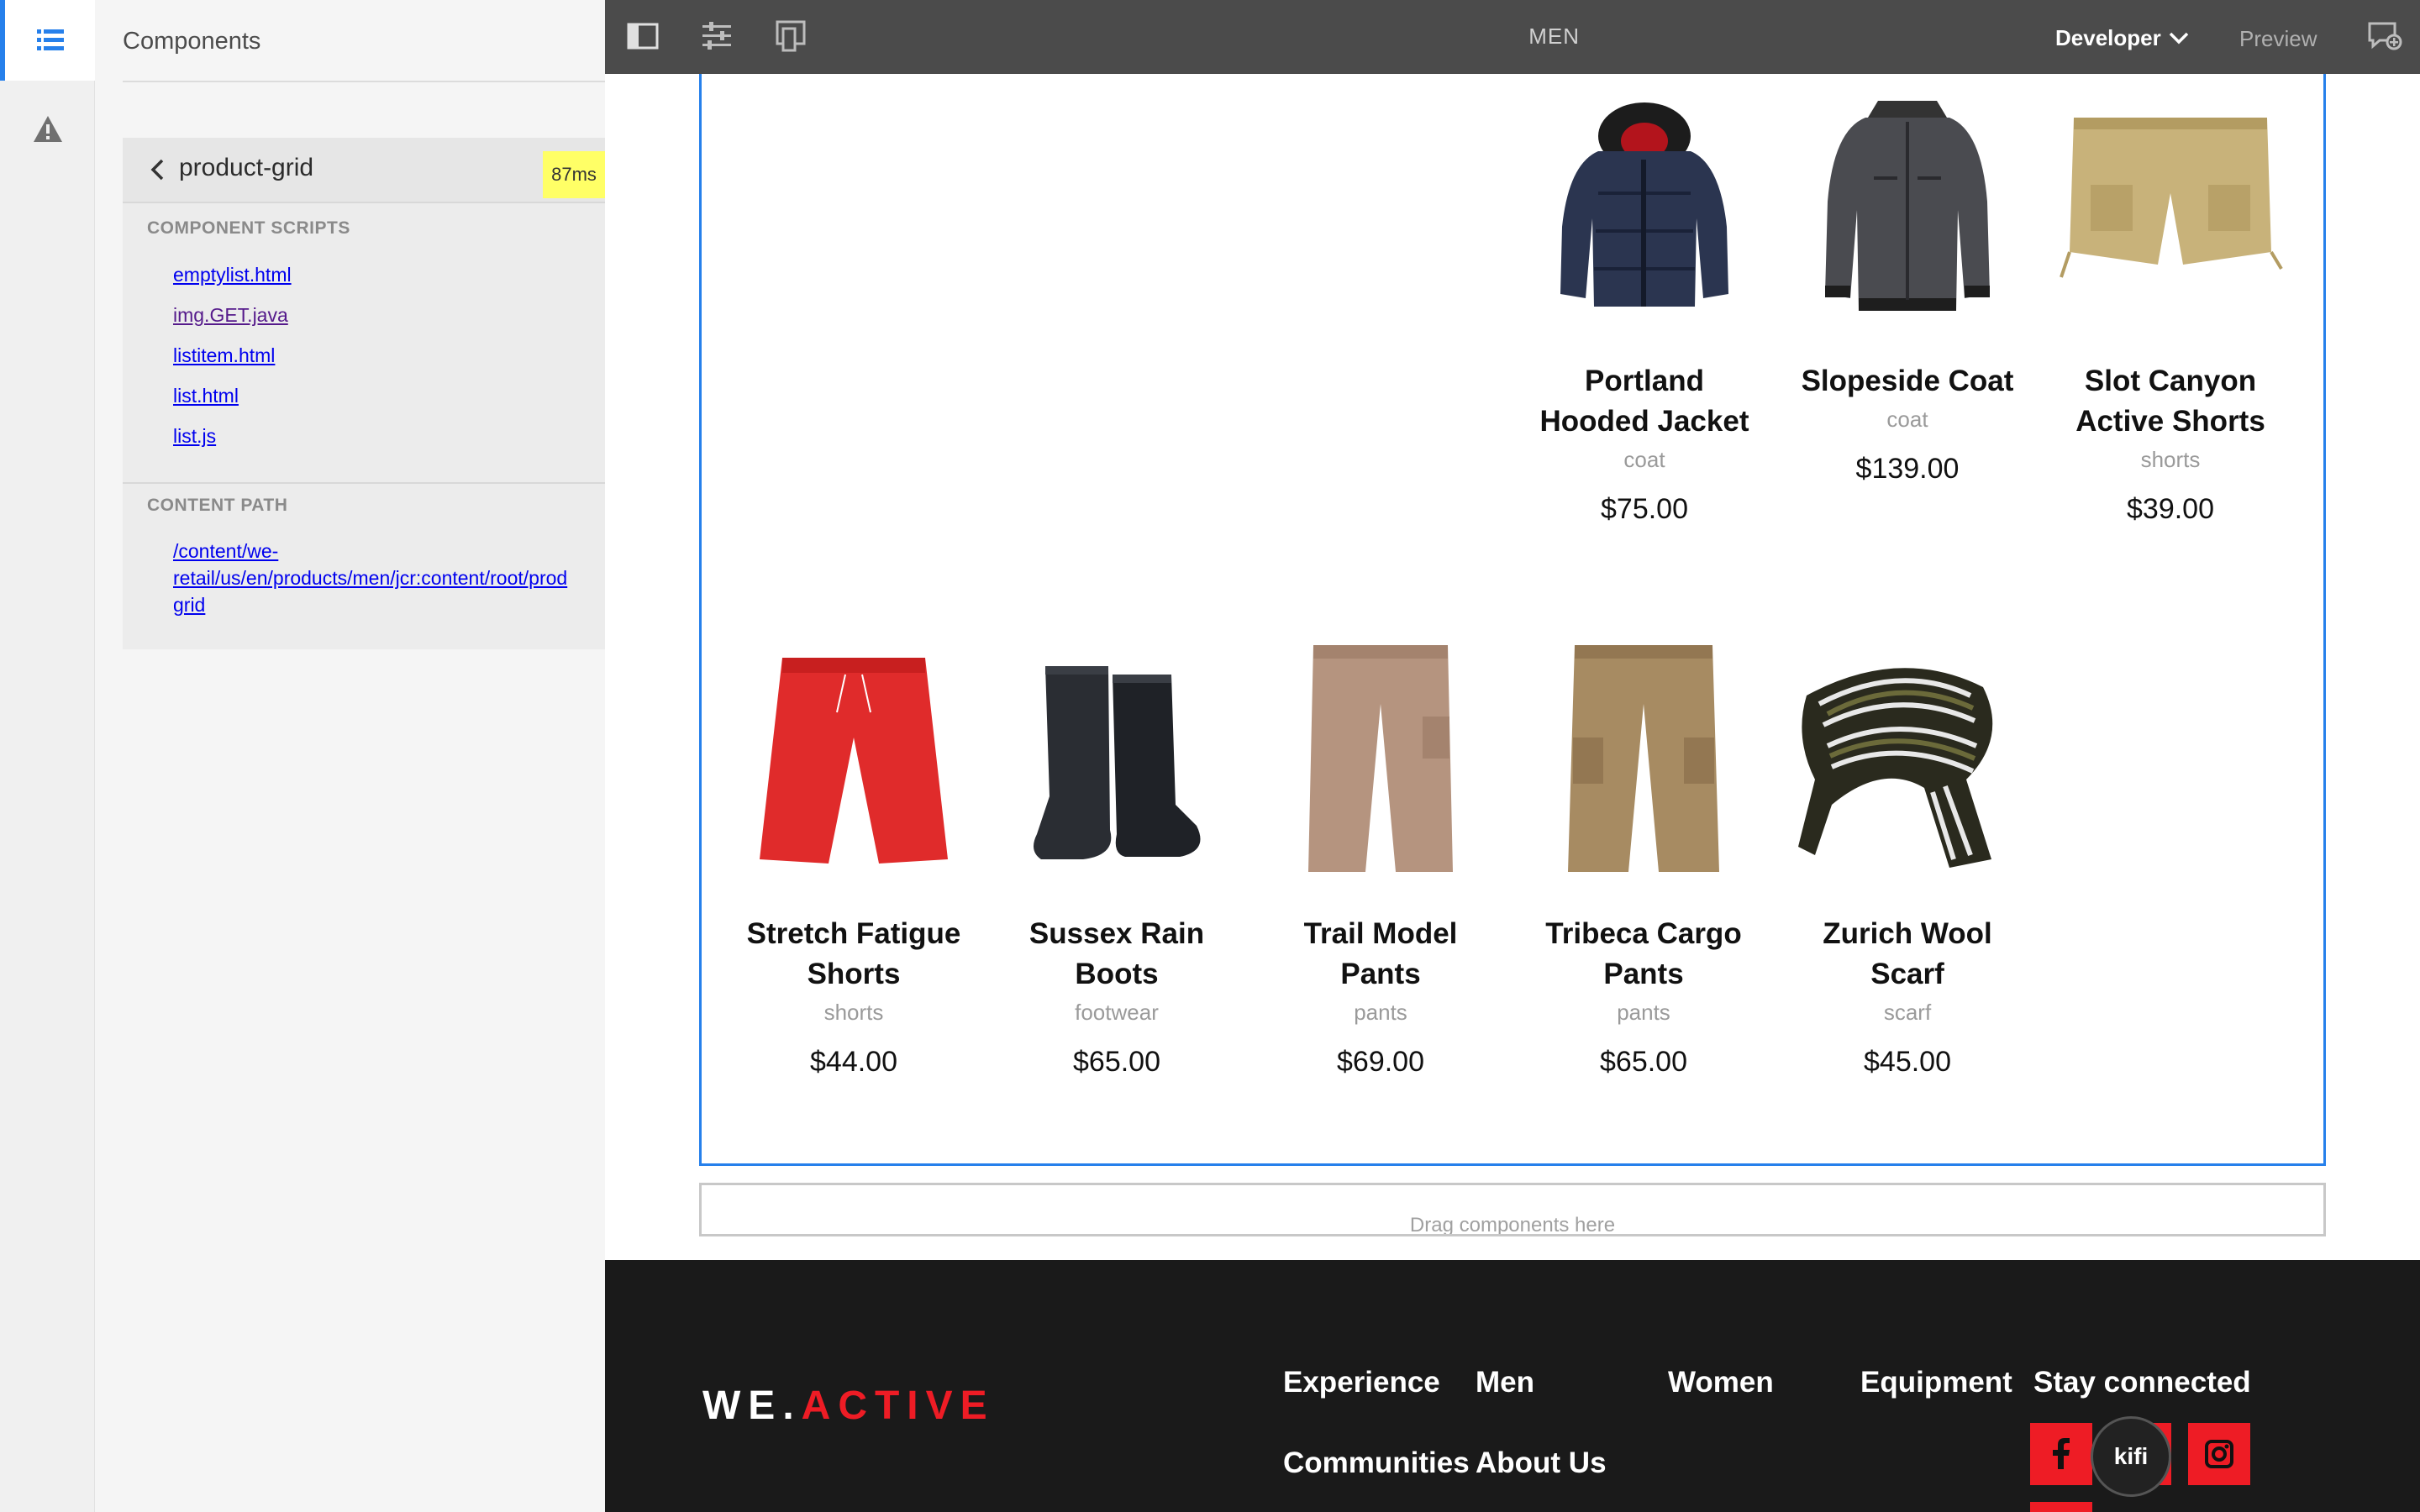 This screenshot has width=2420, height=1512. I want to click on footer-link-communities: Communities, so click(1377, 1463).